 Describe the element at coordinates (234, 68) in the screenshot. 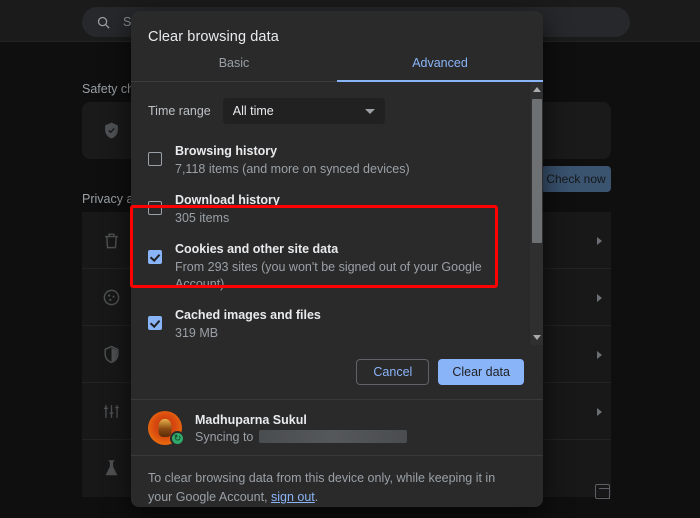

I see `tab-basic: Basic` at that location.